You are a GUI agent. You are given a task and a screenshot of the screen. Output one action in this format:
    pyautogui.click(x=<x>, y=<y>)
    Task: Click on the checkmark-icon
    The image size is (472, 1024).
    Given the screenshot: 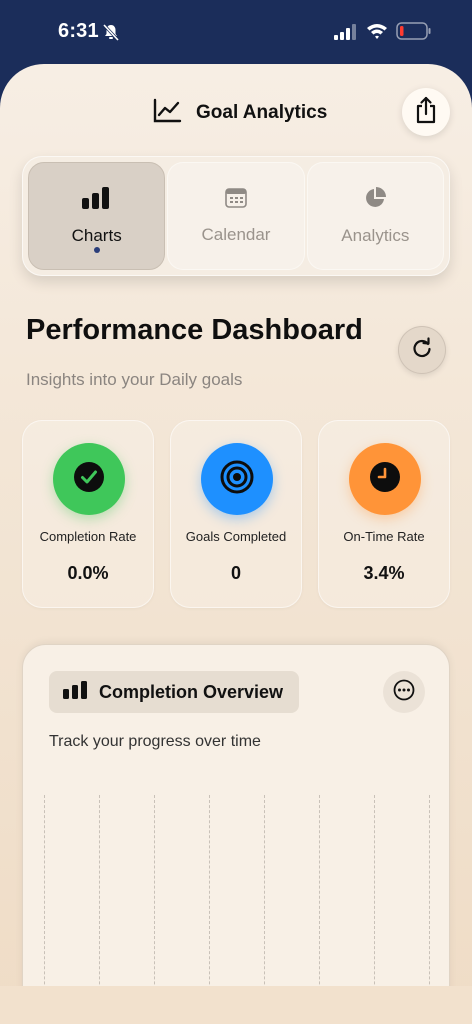 What is the action you would take?
    pyautogui.click(x=89, y=479)
    